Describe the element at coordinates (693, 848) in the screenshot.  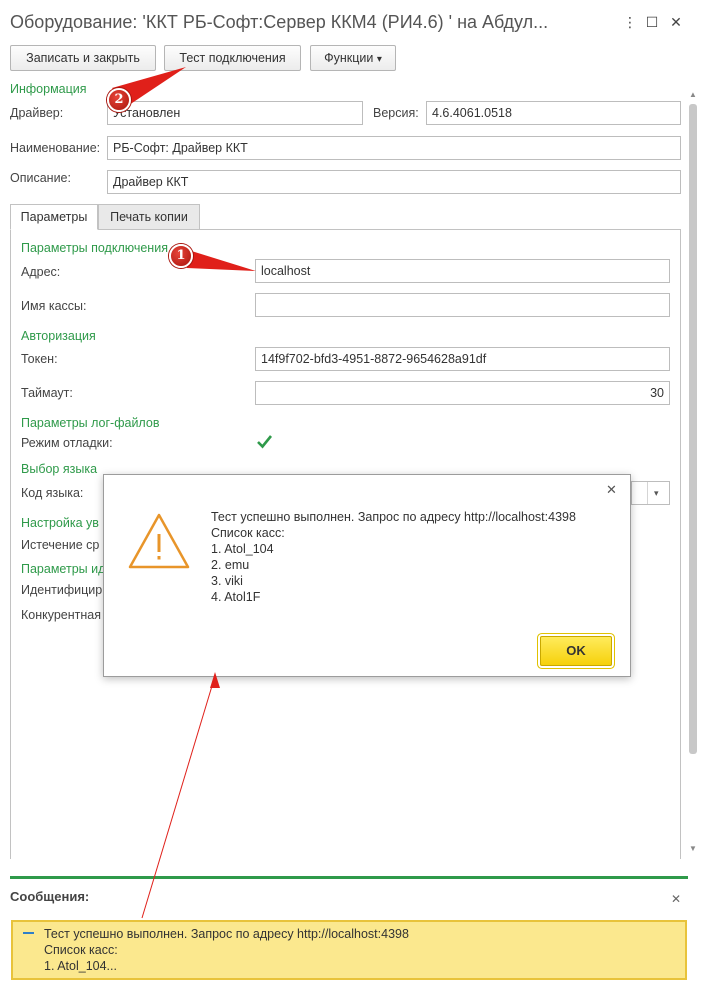
I see `scroll-down-icon: ▼` at that location.